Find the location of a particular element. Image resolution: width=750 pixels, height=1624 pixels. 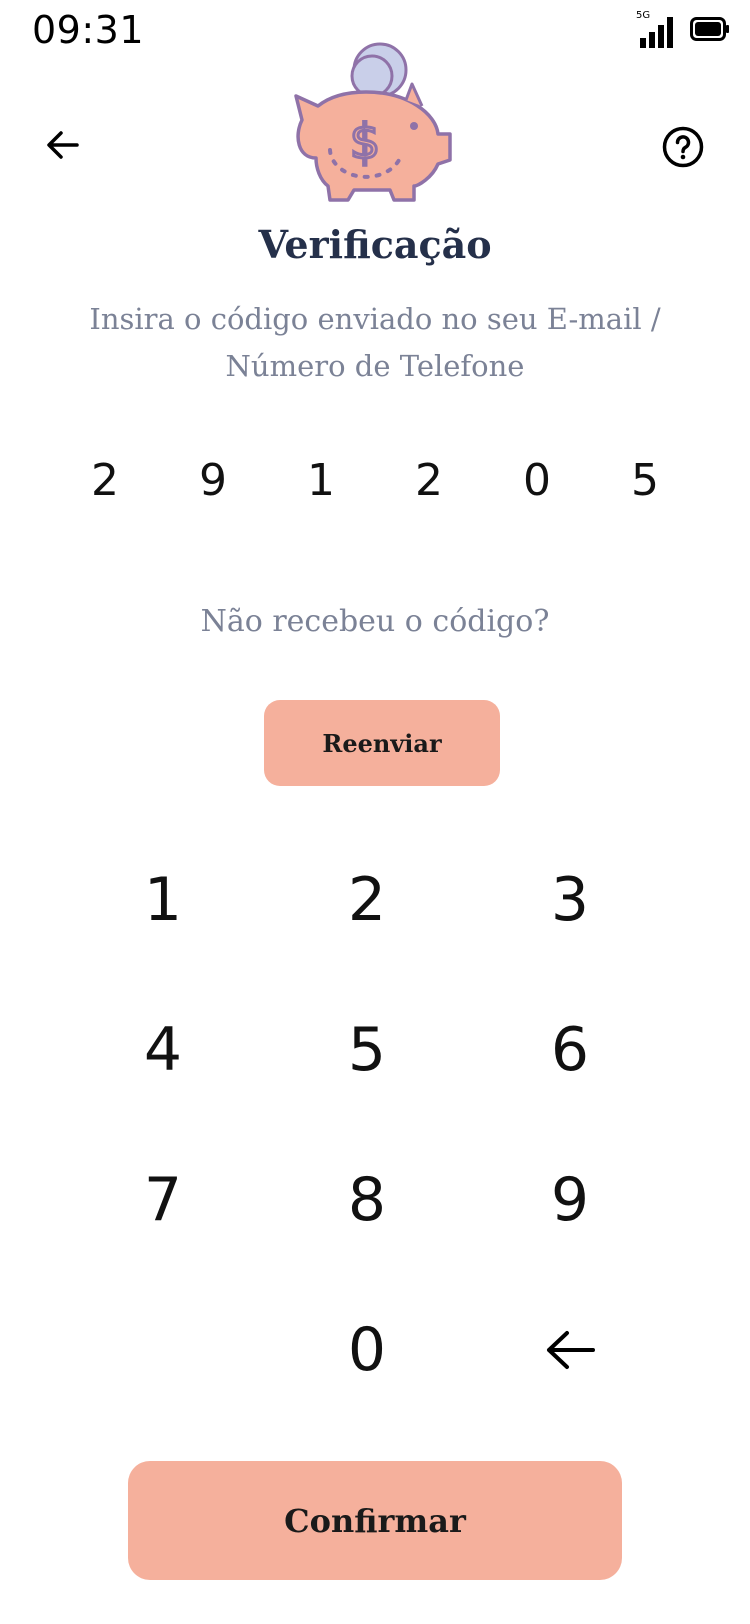

key-4: 4 is located at coordinates (163, 1050).